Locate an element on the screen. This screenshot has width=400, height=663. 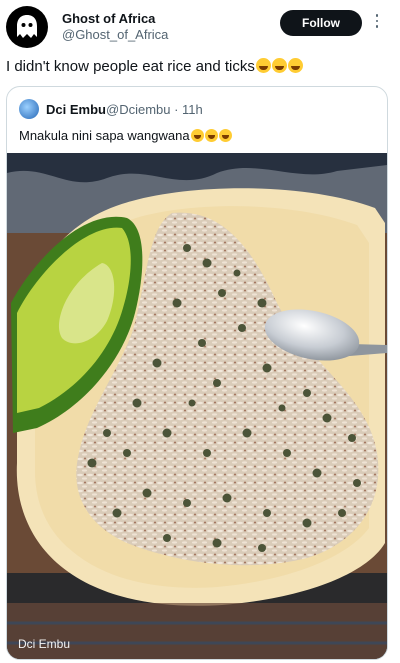
author-avatar is located at coordinates (27, 27).